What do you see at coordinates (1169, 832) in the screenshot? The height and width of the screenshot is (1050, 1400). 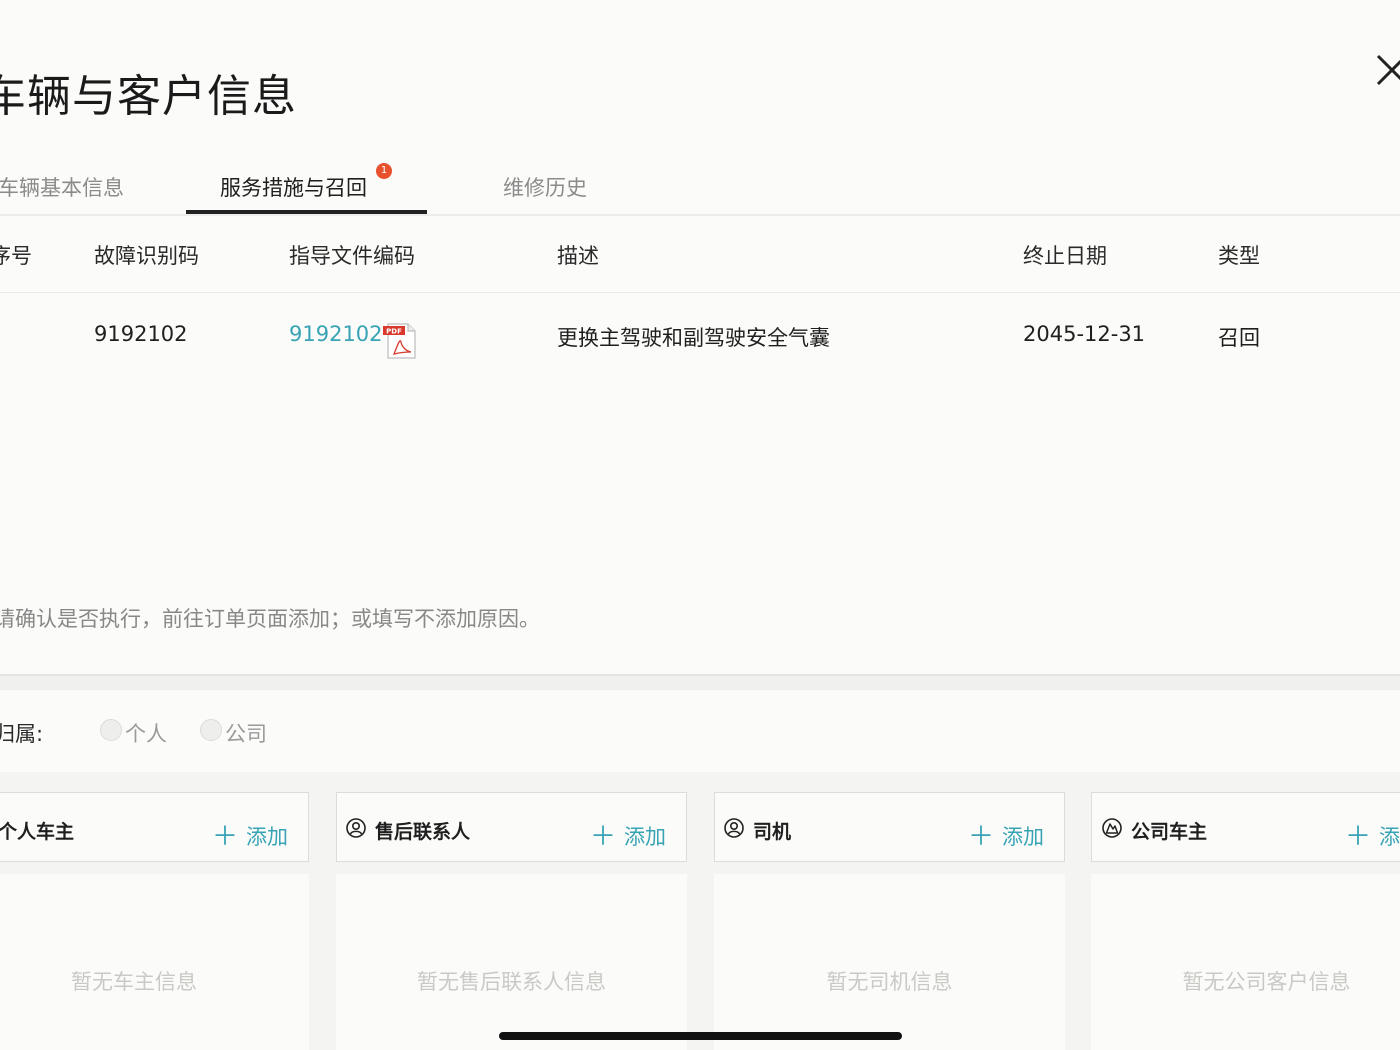 I see `card-title-company-owner: 公司车主` at bounding box center [1169, 832].